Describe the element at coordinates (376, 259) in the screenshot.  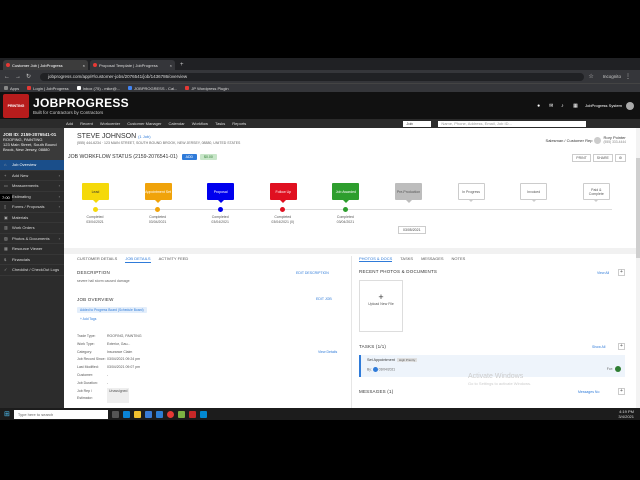
I see `tab-photos-docs: PHOTOS & DOCS` at that location.